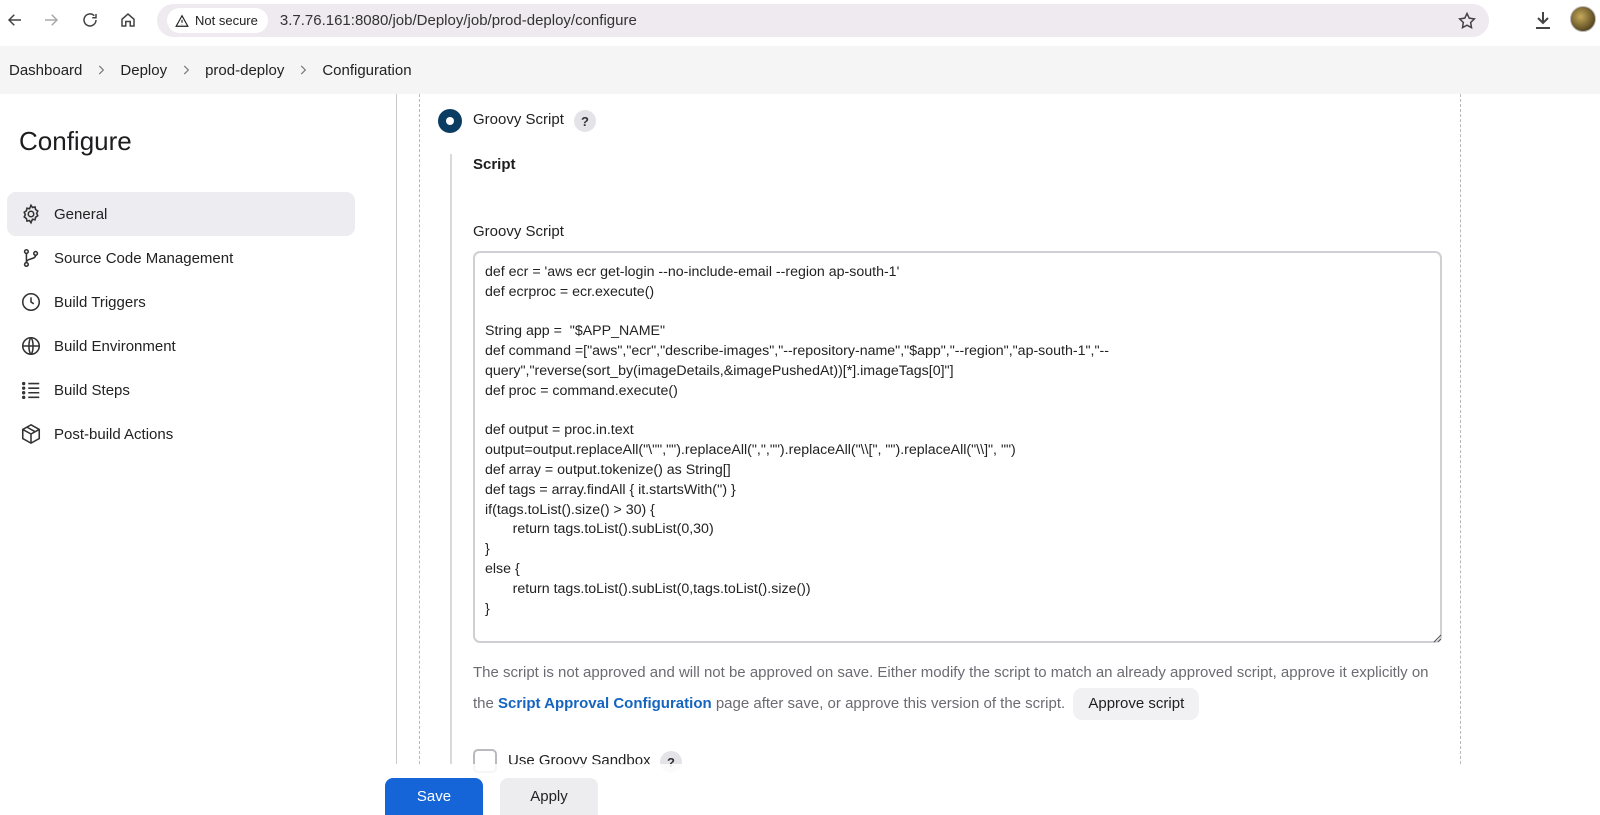 The width and height of the screenshot is (1600, 815). What do you see at coordinates (181, 434) in the screenshot?
I see `sidebar-item-post-build-actions: Post-build Actions` at bounding box center [181, 434].